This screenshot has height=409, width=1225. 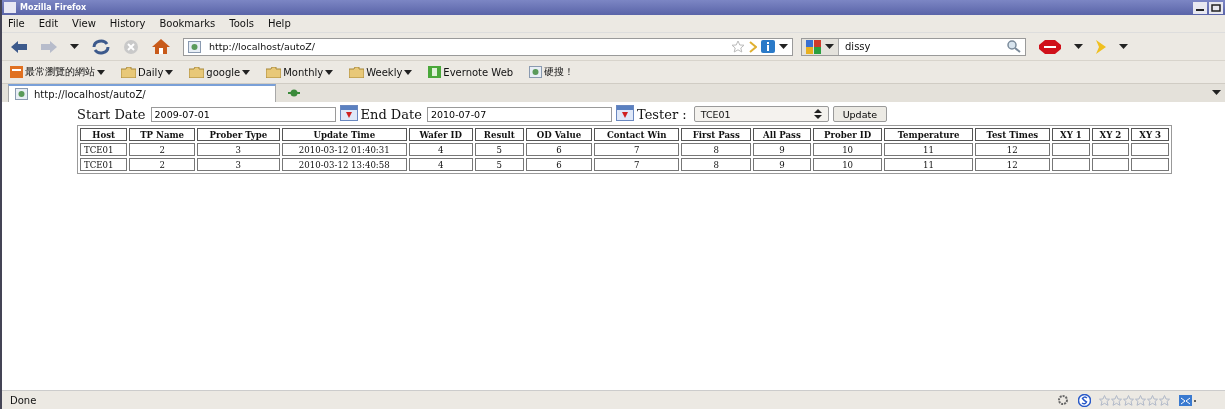 What do you see at coordinates (1110, 134) in the screenshot?
I see `column-header: XY 2` at bounding box center [1110, 134].